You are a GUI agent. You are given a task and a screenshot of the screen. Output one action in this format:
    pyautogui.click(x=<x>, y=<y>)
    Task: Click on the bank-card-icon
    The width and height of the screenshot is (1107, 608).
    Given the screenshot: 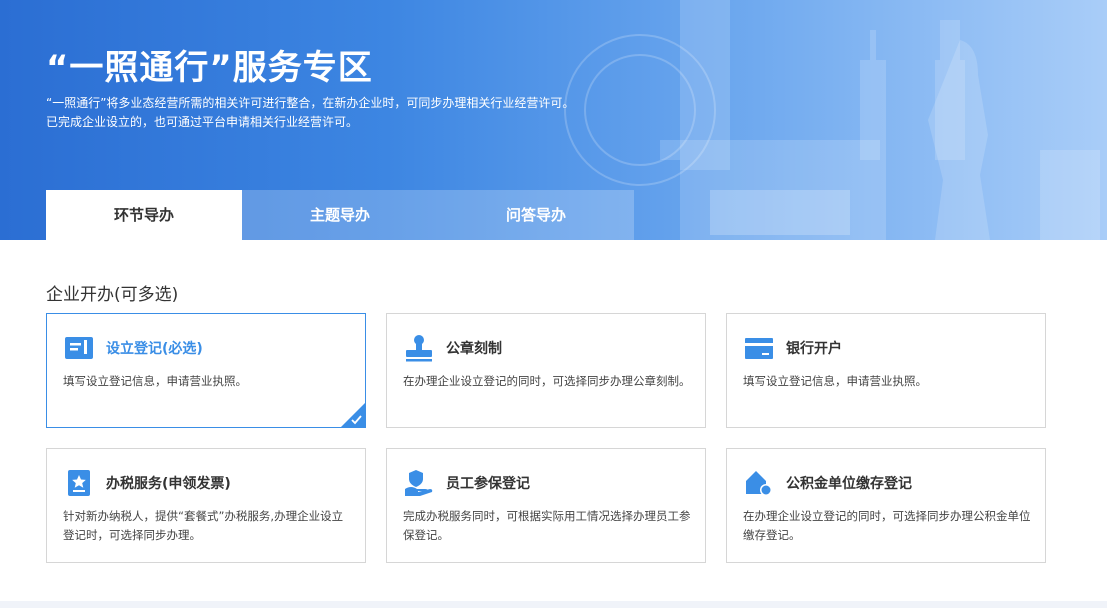 What is the action you would take?
    pyautogui.click(x=759, y=348)
    